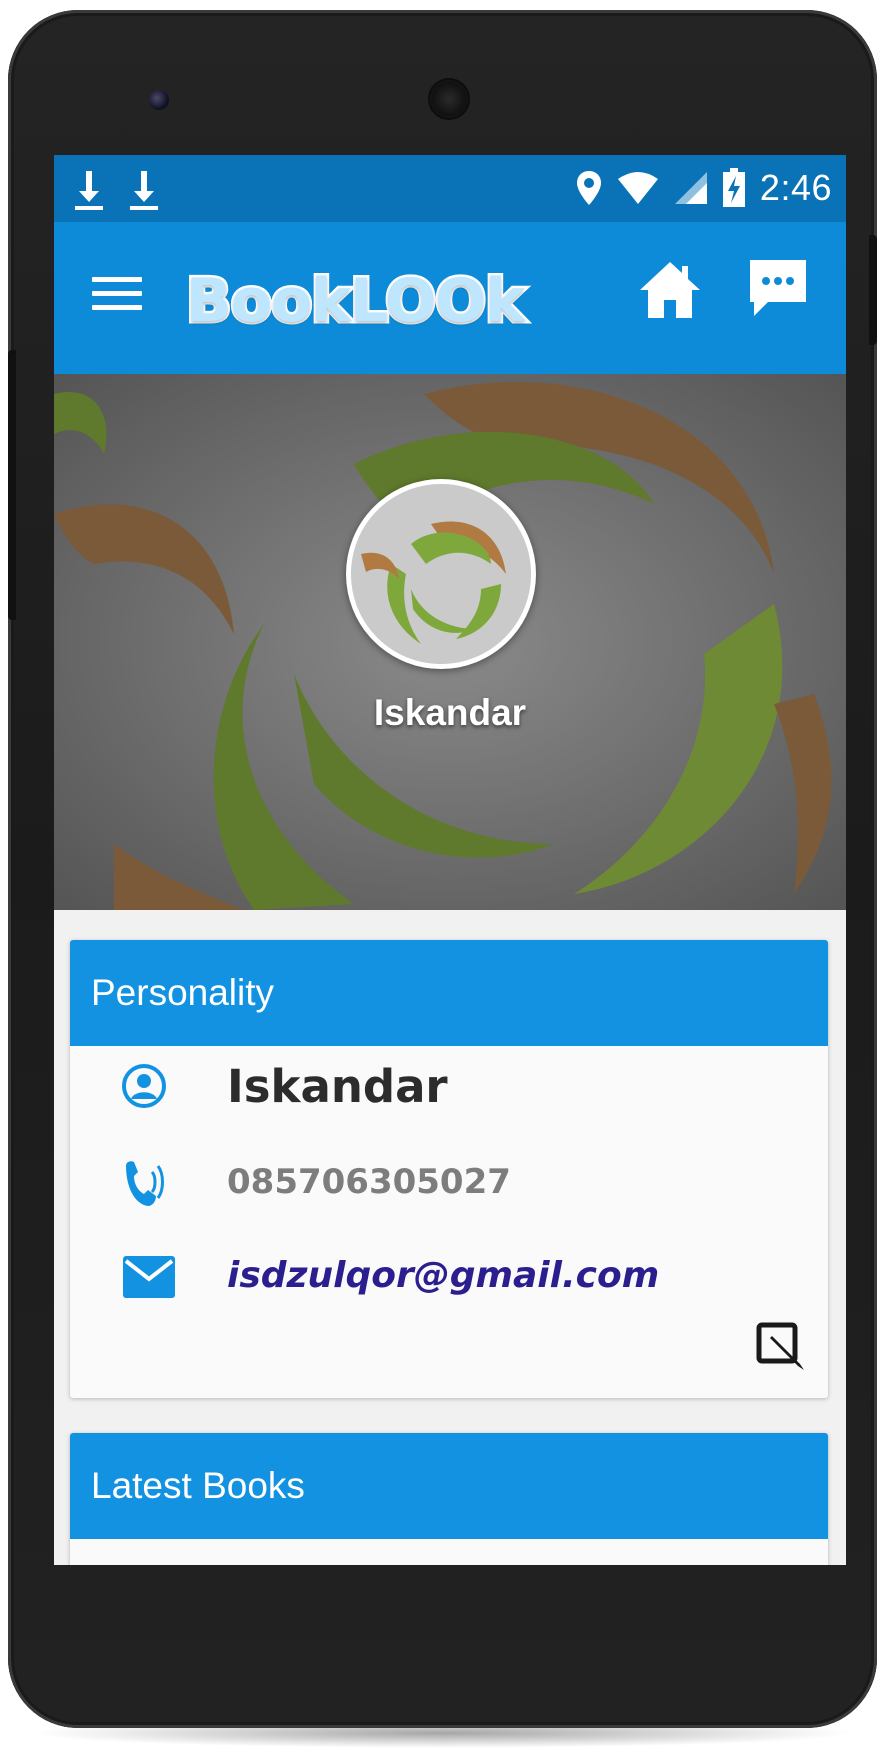 The image size is (885, 1756). What do you see at coordinates (690, 188) in the screenshot?
I see `signal-icon` at bounding box center [690, 188].